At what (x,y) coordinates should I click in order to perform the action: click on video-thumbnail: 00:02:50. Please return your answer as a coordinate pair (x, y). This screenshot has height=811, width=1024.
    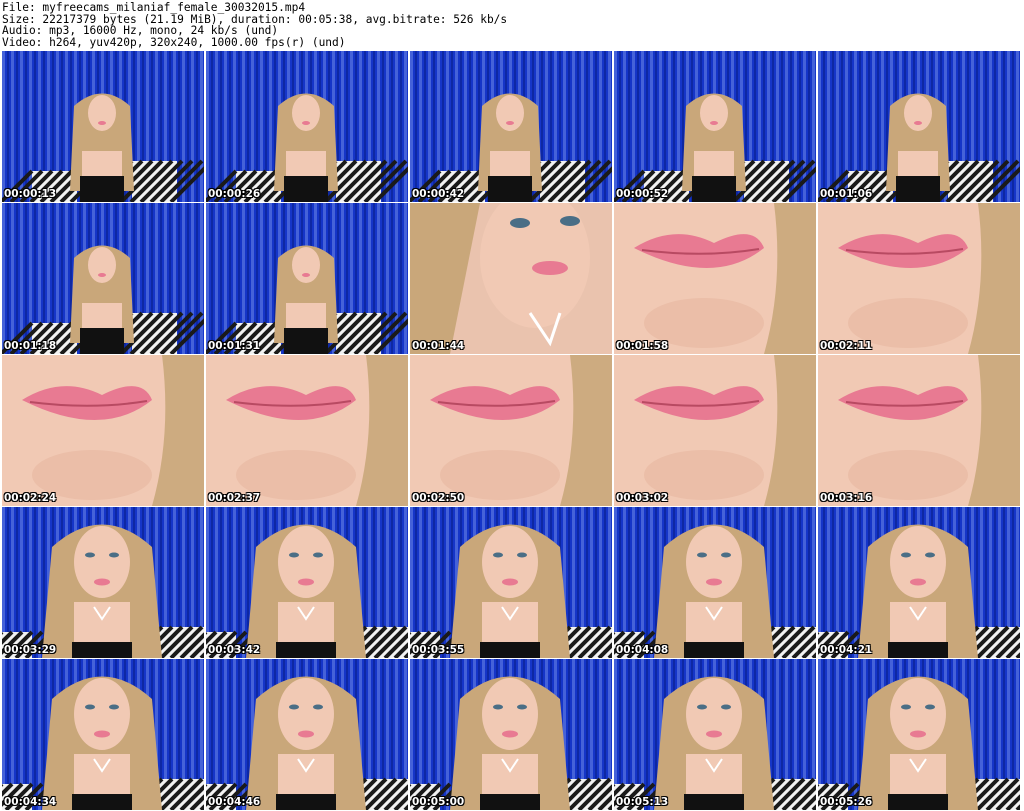
    Looking at the image, I should click on (511, 430).